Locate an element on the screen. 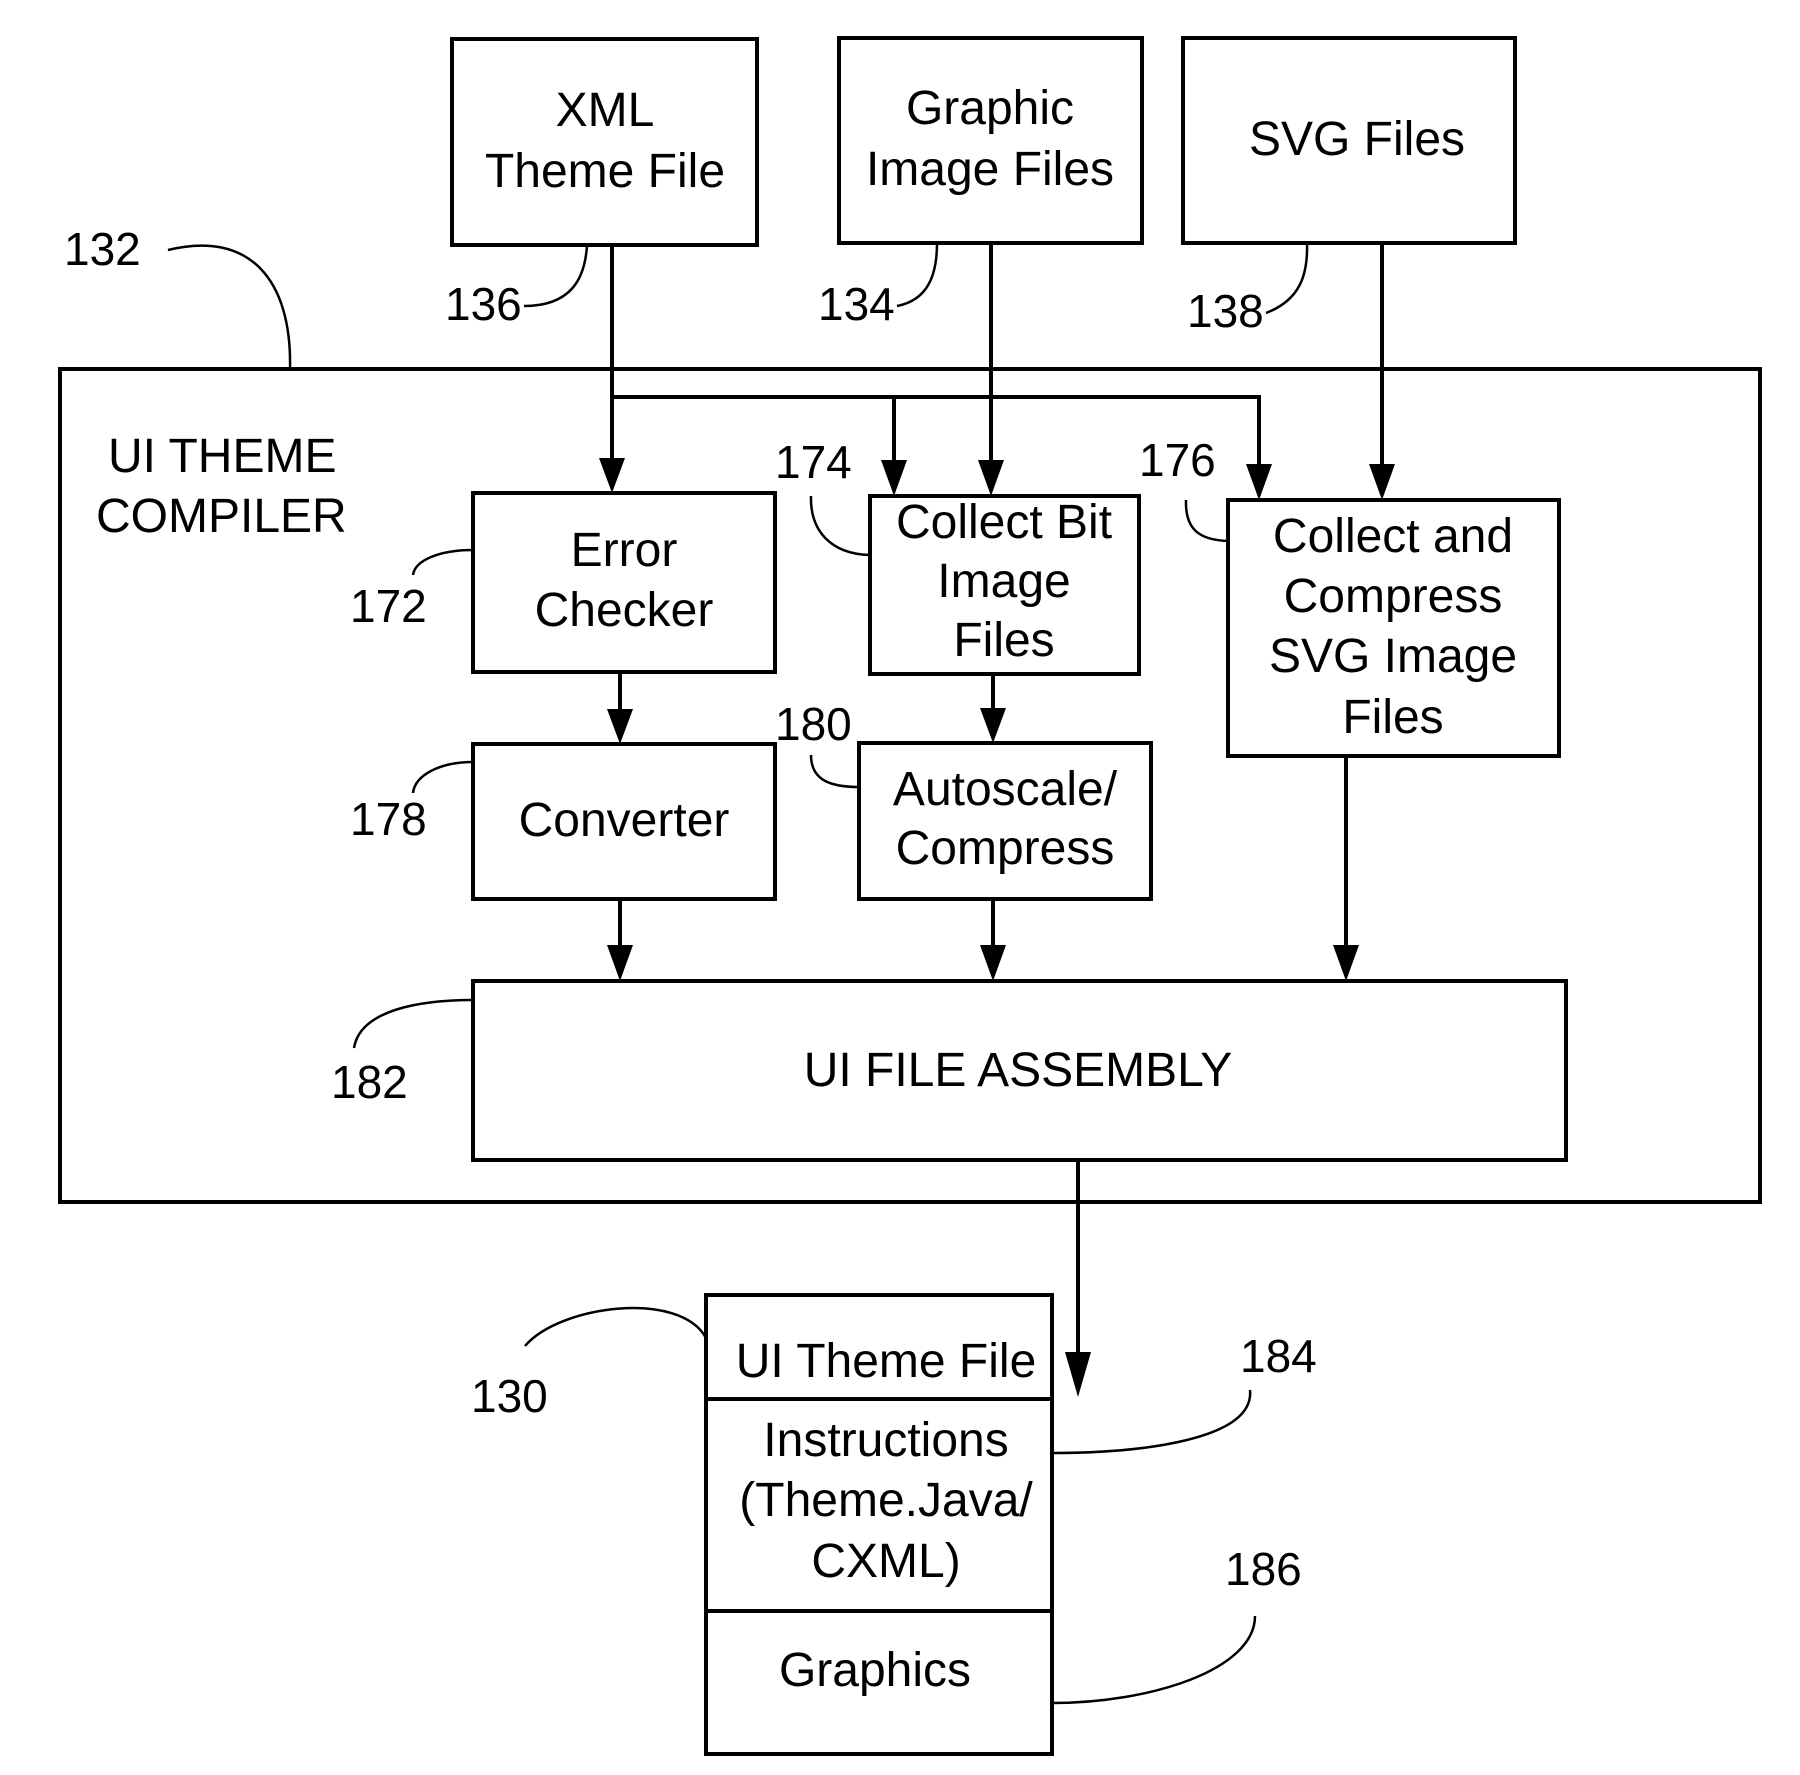 This screenshot has height=1775, width=1800. ref-176: 176 is located at coordinates (1177, 460).